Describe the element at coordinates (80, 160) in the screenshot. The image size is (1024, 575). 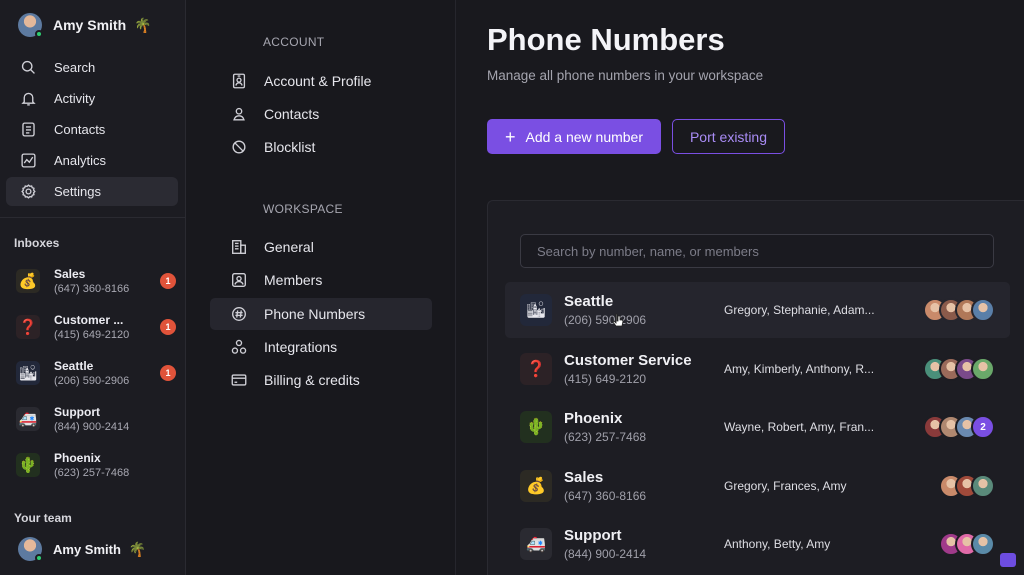
I see `nav-label: Analytics` at that location.